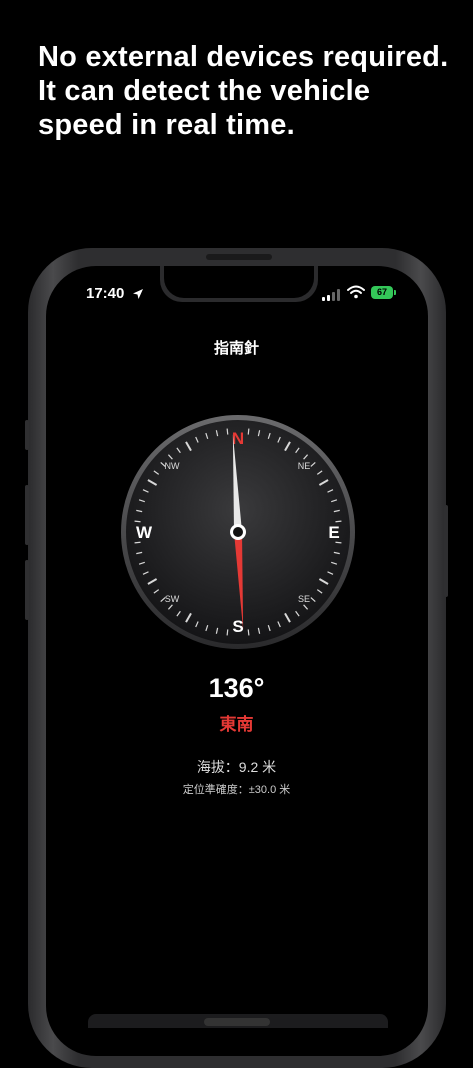 This screenshot has width=473, height=1068. What do you see at coordinates (236, 767) in the screenshot?
I see `altitude-readout: 海拔：9.2 米` at bounding box center [236, 767].